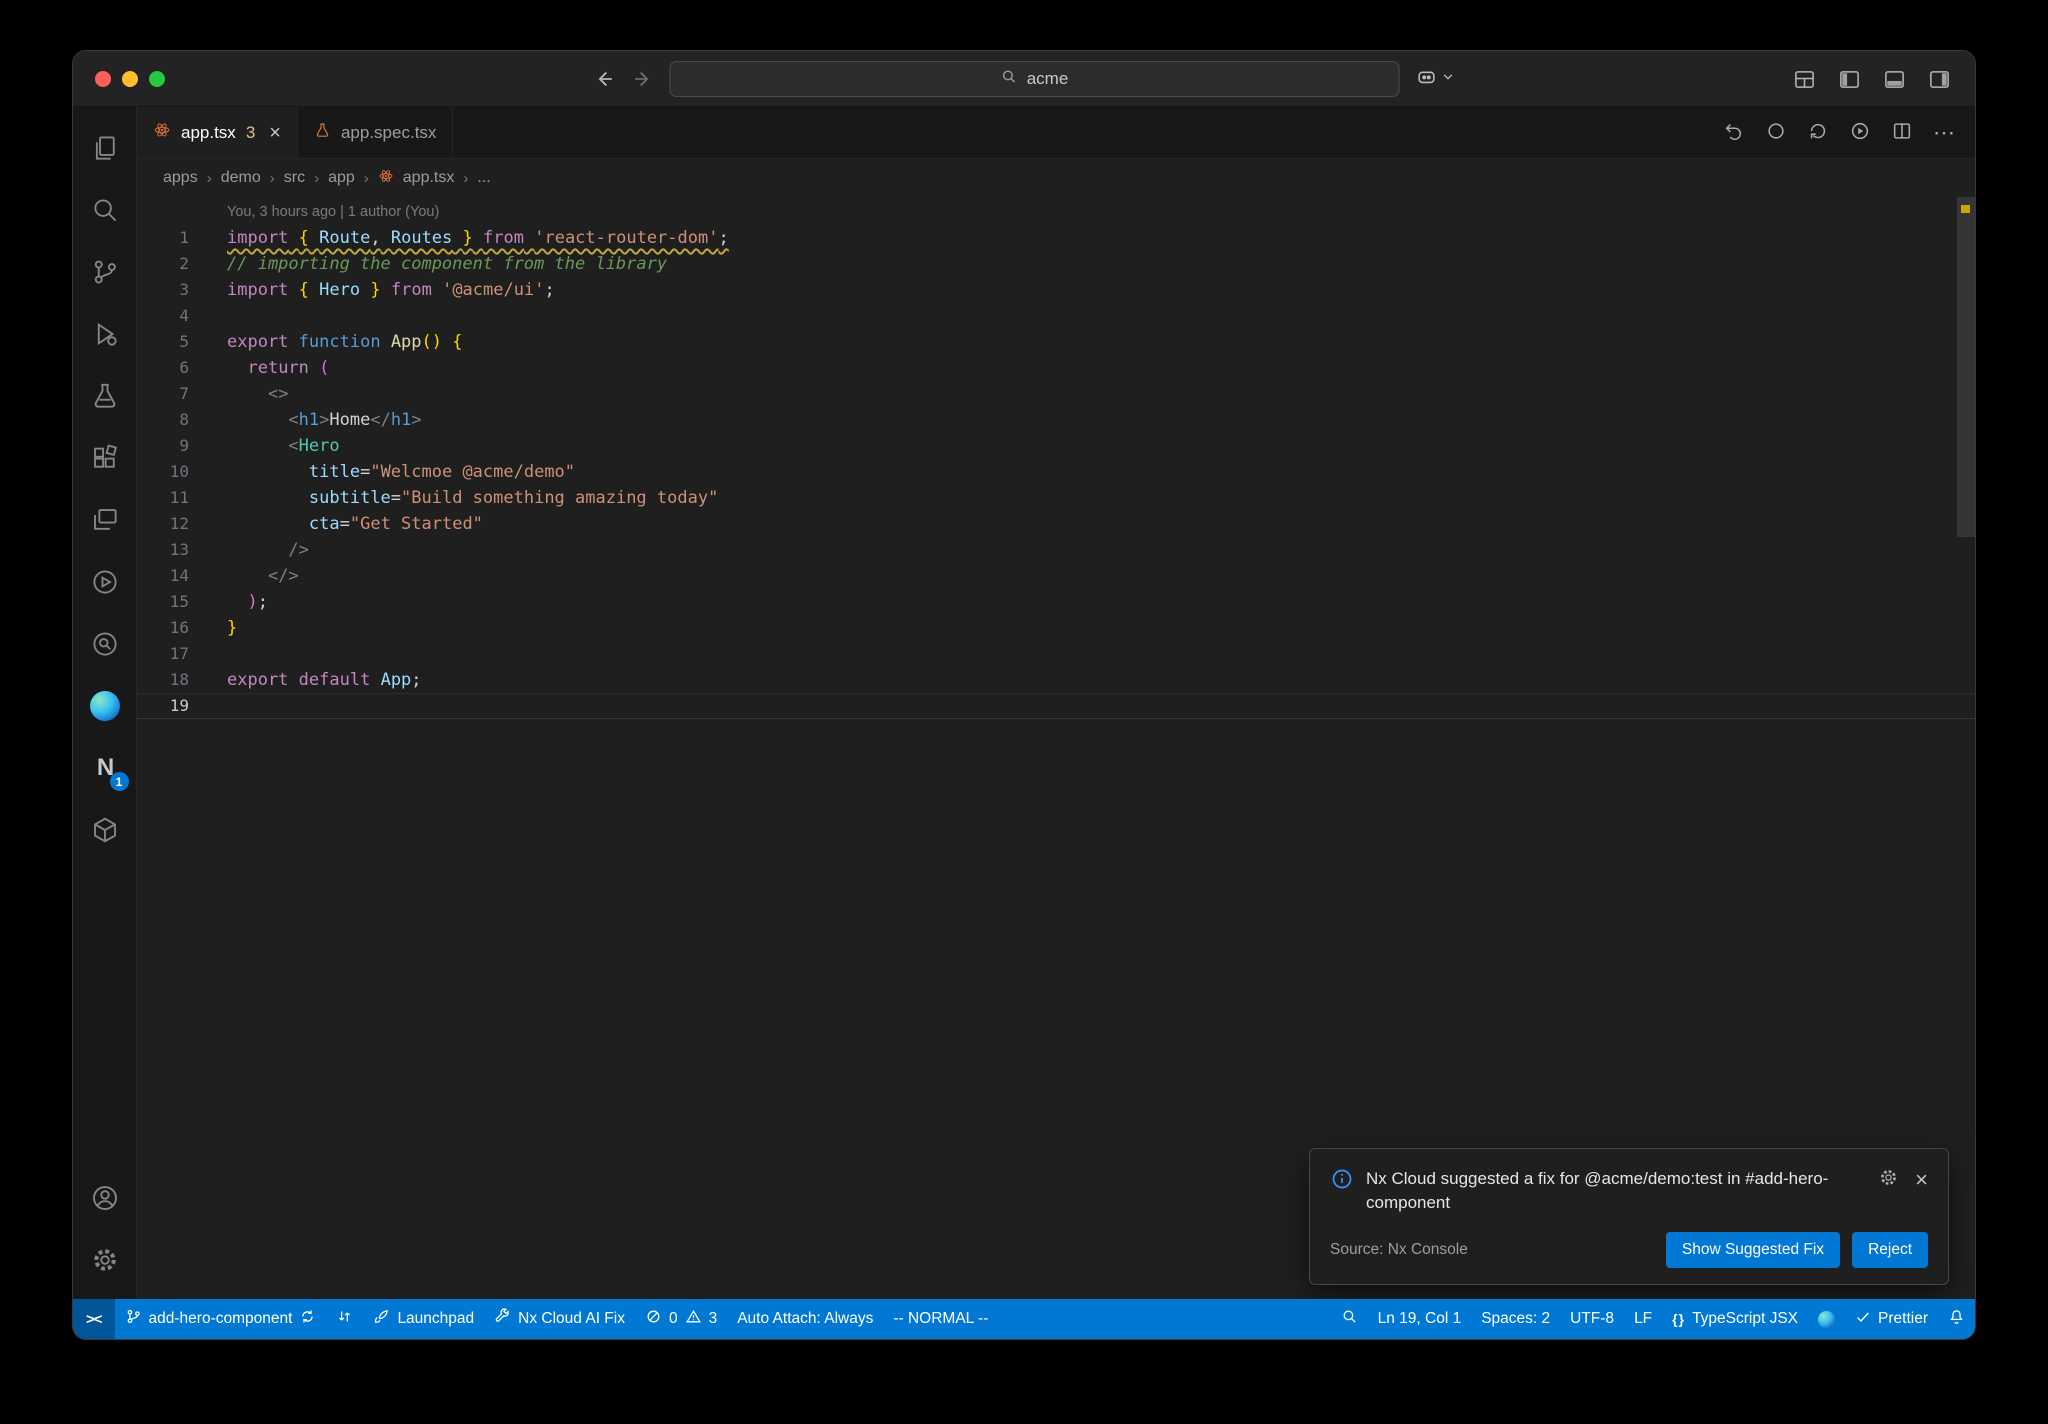  Describe the element at coordinates (105, 148) in the screenshot. I see `explorer-icon` at that location.